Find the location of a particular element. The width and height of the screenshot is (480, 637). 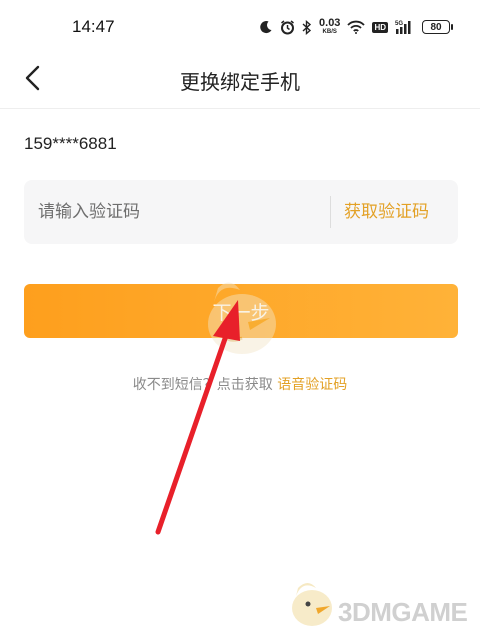

voice-code-link: 语音验证码 is located at coordinates (312, 385).